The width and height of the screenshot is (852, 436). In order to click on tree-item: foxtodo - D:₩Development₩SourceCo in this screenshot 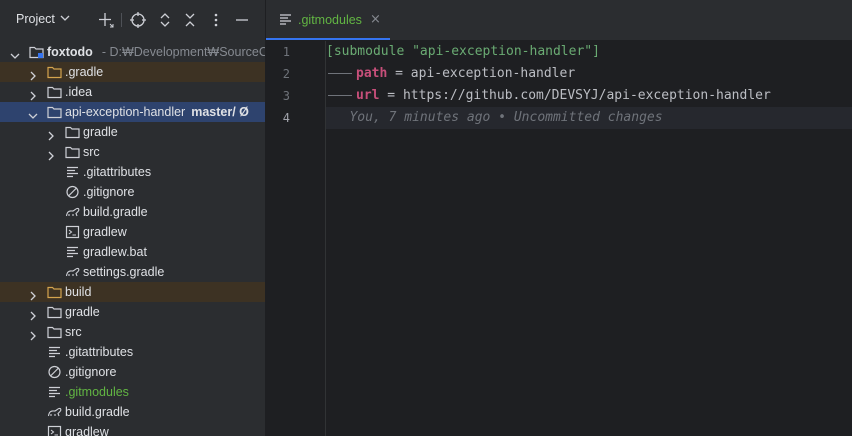, I will do `click(132, 52)`.